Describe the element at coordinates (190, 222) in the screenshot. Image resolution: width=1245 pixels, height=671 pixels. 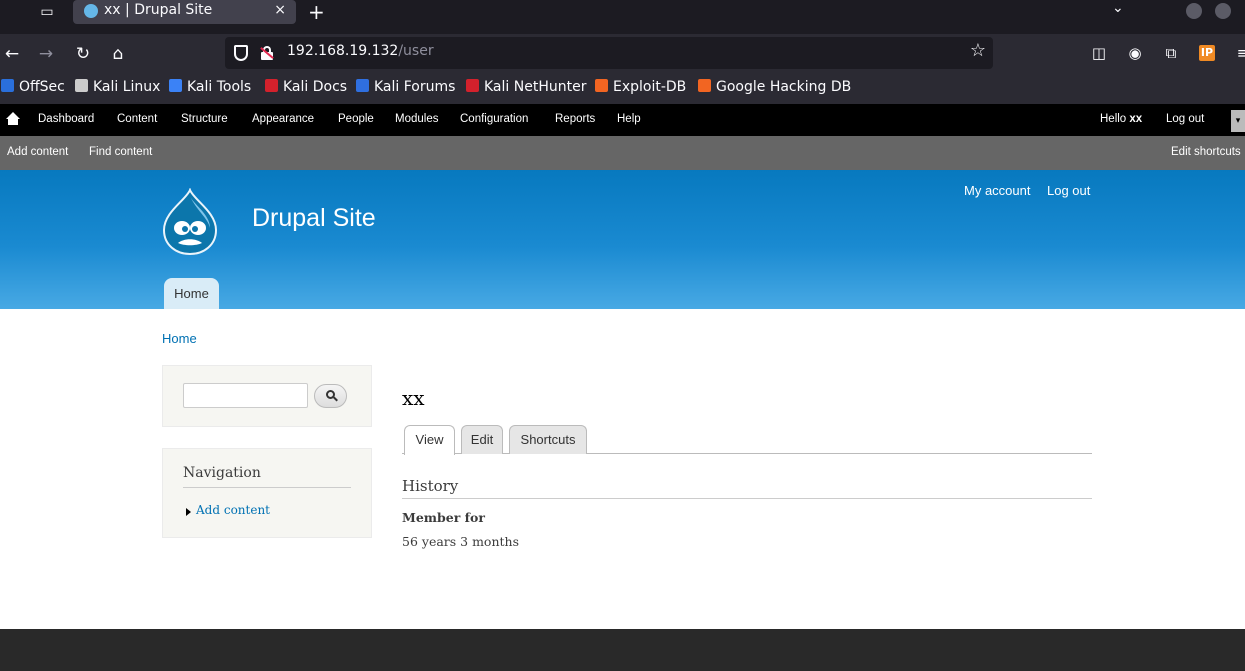
I see `drupal-logo-icon` at that location.